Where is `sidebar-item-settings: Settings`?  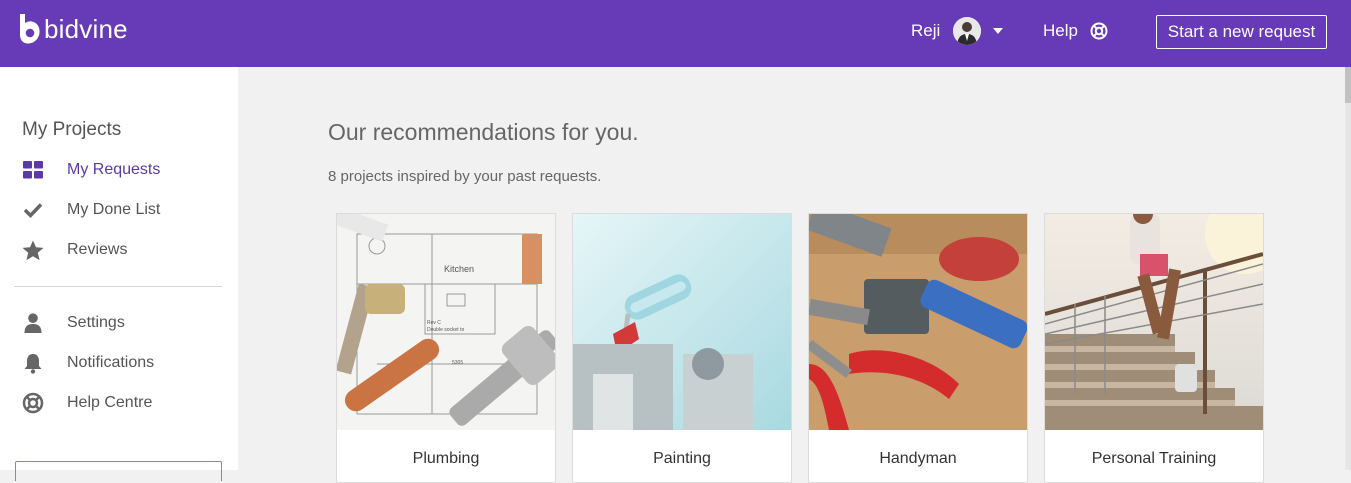 sidebar-item-settings: Settings is located at coordinates (73, 323).